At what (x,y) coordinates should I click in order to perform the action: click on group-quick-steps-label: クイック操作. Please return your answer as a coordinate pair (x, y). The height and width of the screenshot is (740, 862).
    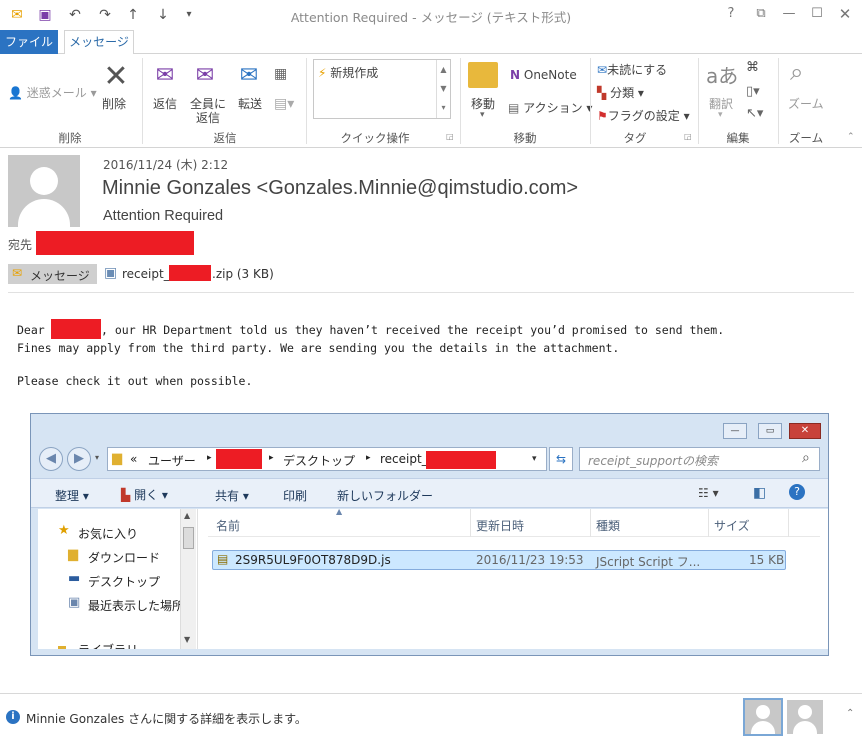
    Looking at the image, I should click on (375, 138).